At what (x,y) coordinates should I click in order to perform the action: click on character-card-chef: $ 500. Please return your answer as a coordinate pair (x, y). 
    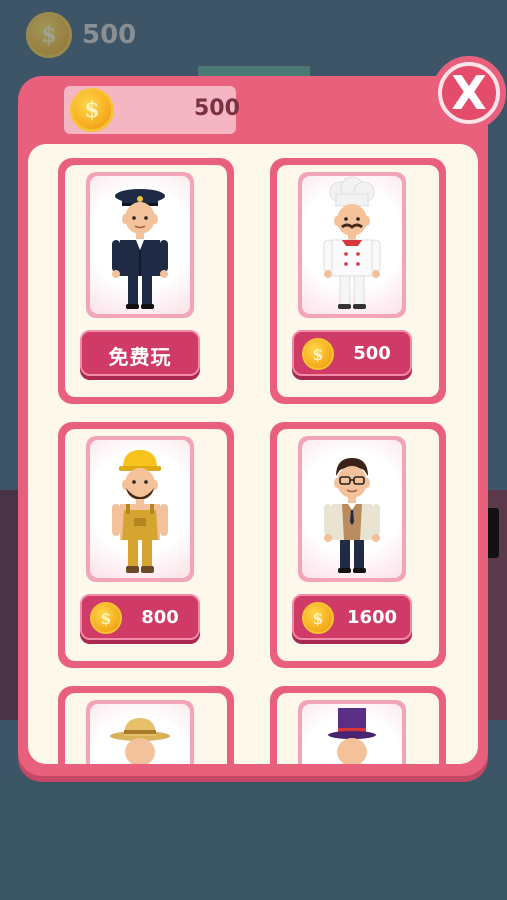
    Looking at the image, I should click on (358, 281).